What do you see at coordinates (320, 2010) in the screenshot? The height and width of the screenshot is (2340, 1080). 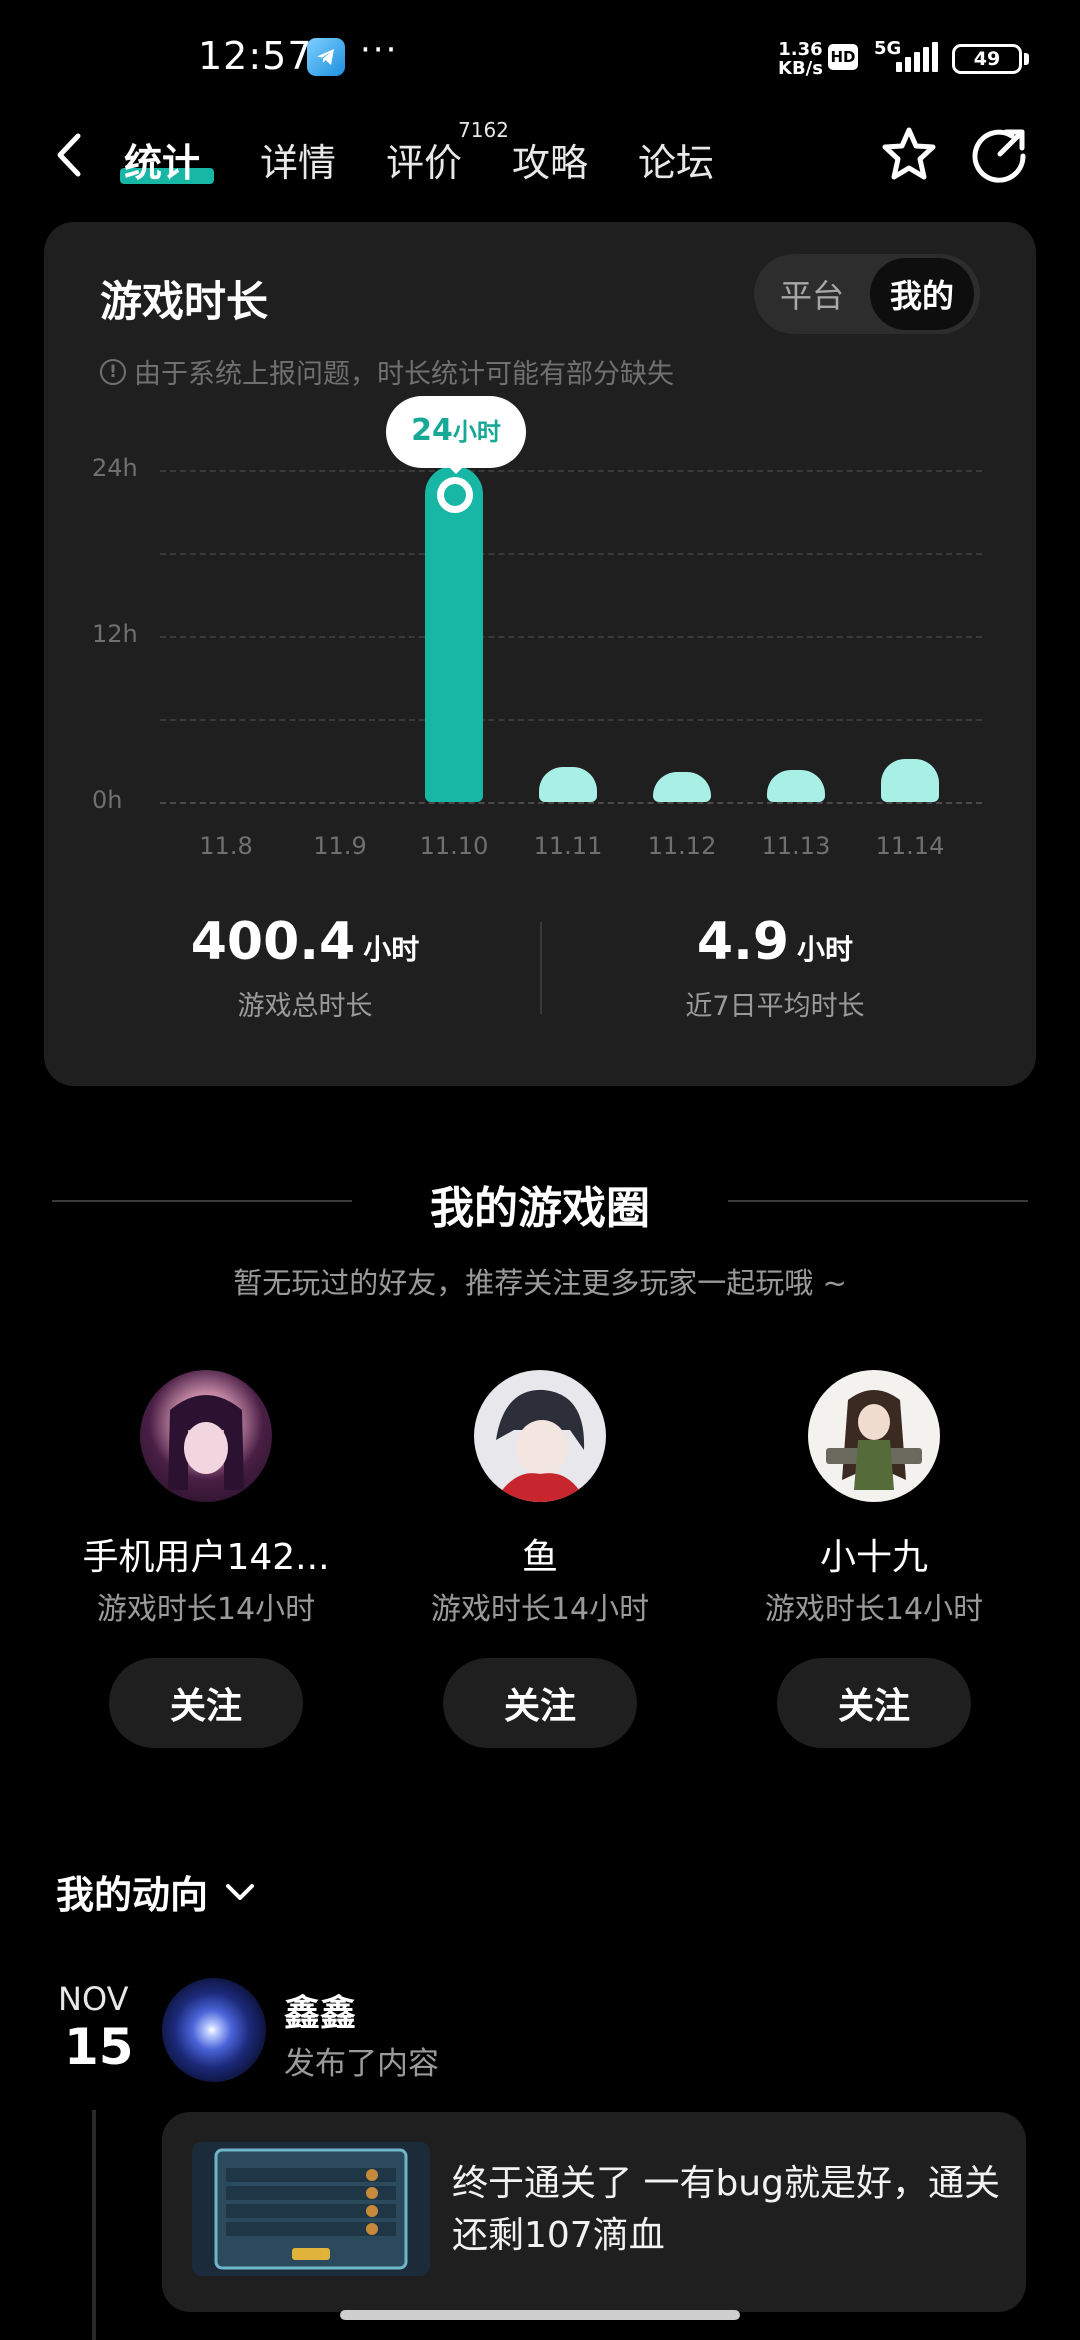 I see `feed-username: 鑫鑫` at bounding box center [320, 2010].